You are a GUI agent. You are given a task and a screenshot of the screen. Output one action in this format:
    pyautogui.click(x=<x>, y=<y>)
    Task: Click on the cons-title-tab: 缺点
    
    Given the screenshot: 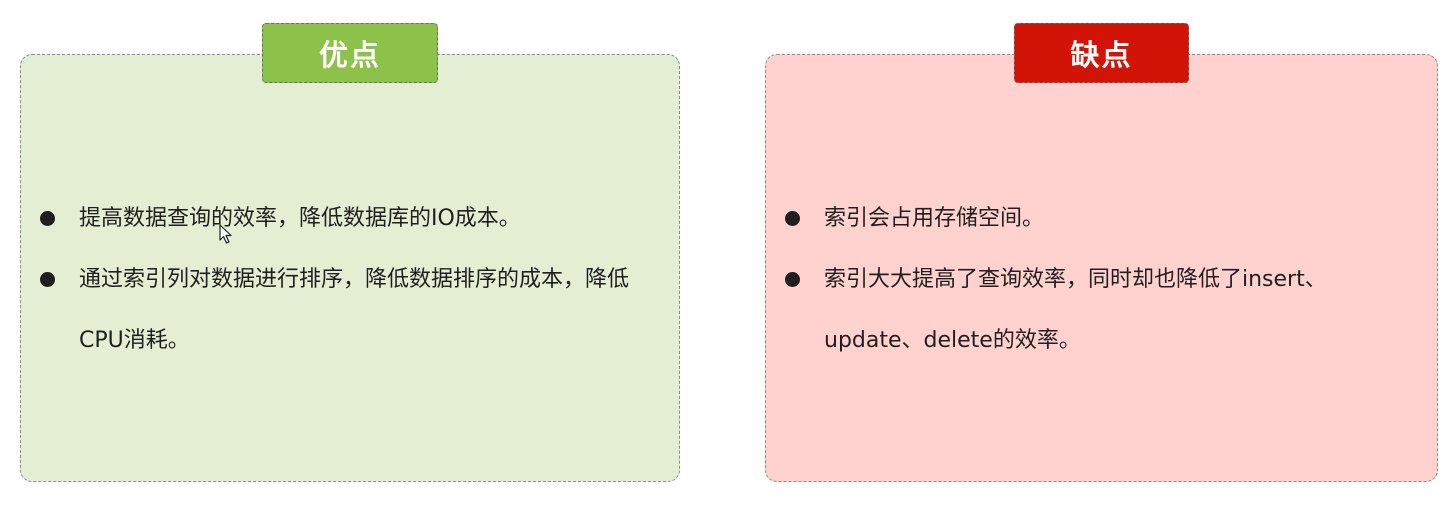 What is the action you would take?
    pyautogui.click(x=1101, y=53)
    